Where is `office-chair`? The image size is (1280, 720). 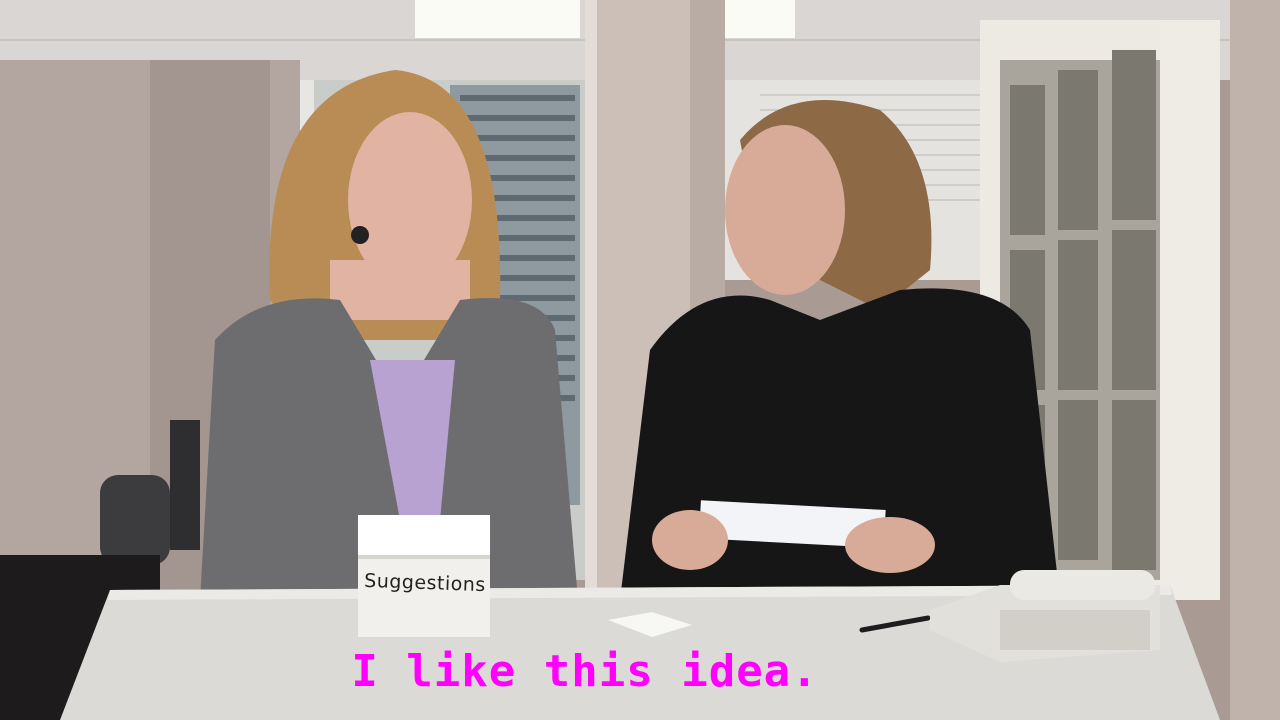
office-chair is located at coordinates (135, 520).